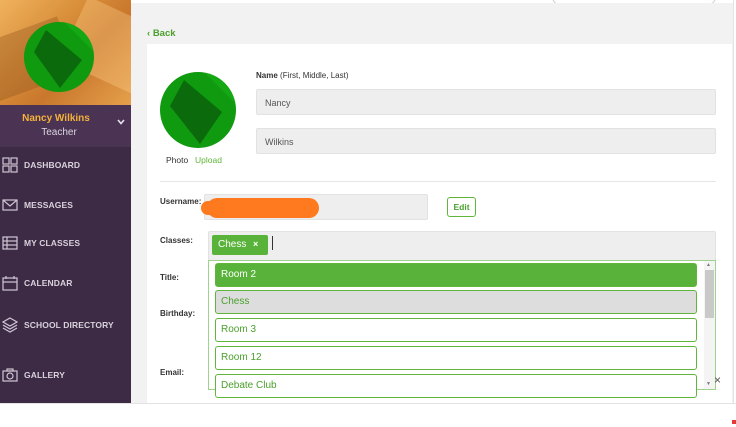  I want to click on section-divider, so click(438, 181).